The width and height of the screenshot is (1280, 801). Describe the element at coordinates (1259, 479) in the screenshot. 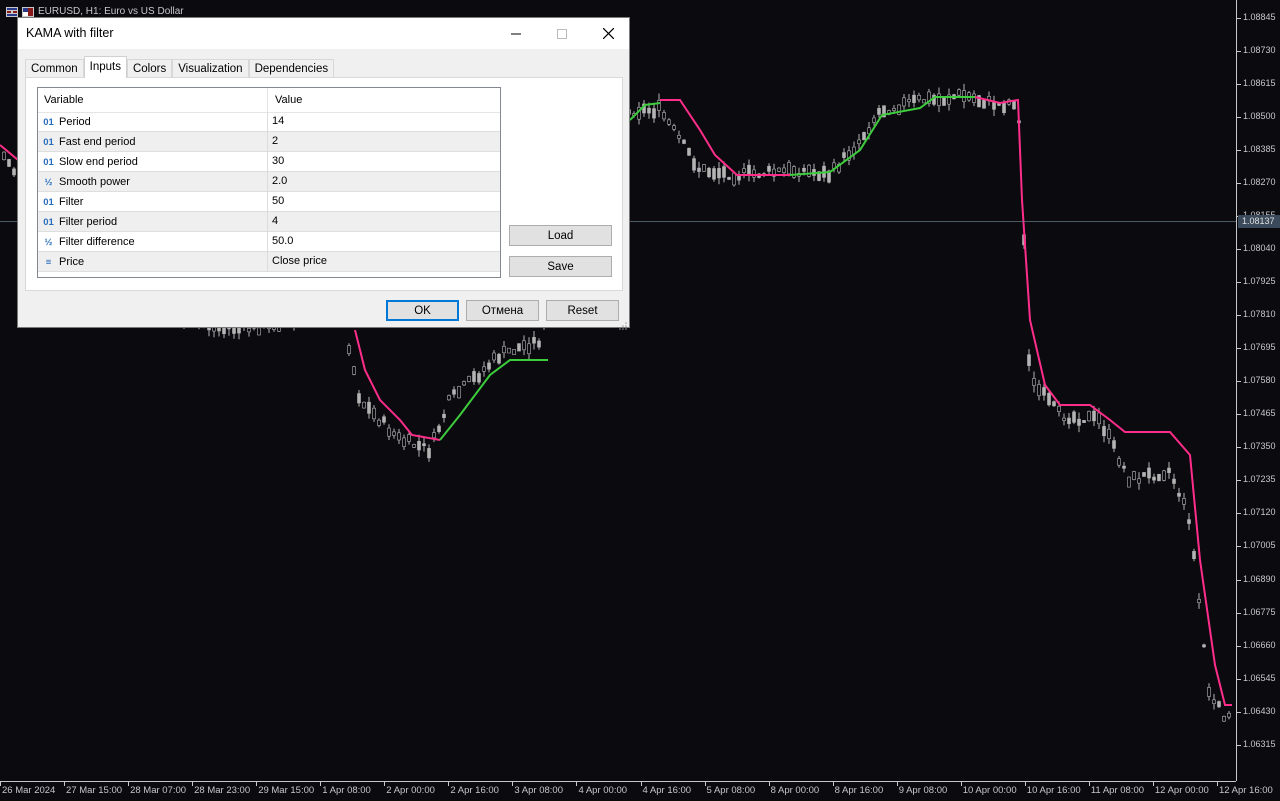

I see `price-label: 1.07235` at that location.